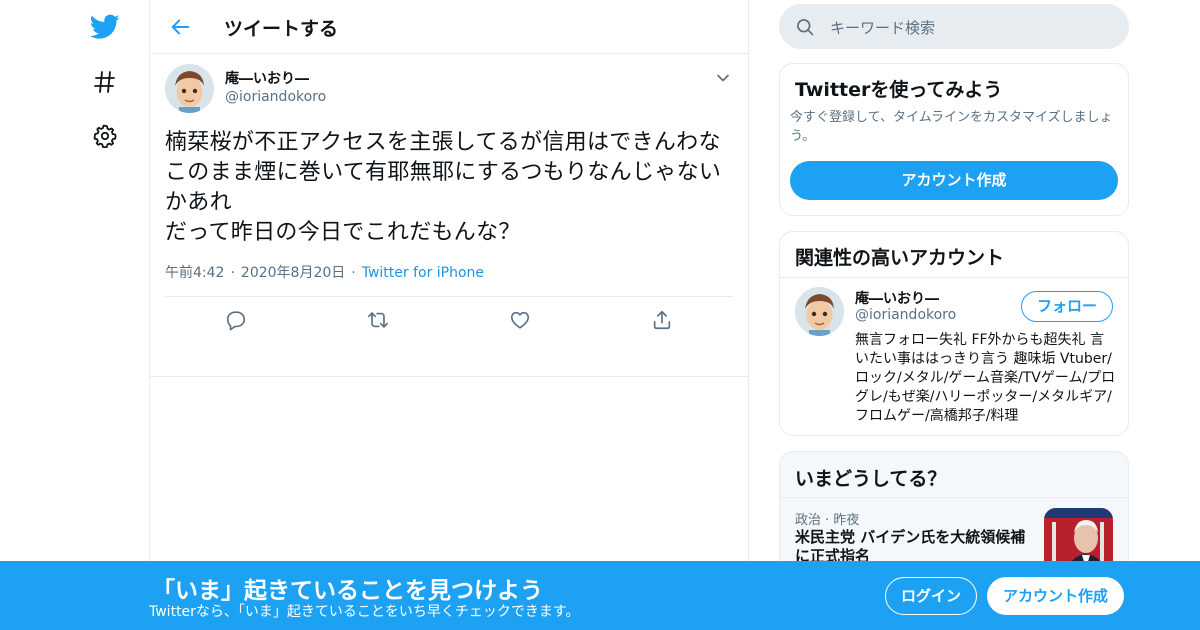  What do you see at coordinates (931, 596) in the screenshot?
I see `login-button: ログイン` at bounding box center [931, 596].